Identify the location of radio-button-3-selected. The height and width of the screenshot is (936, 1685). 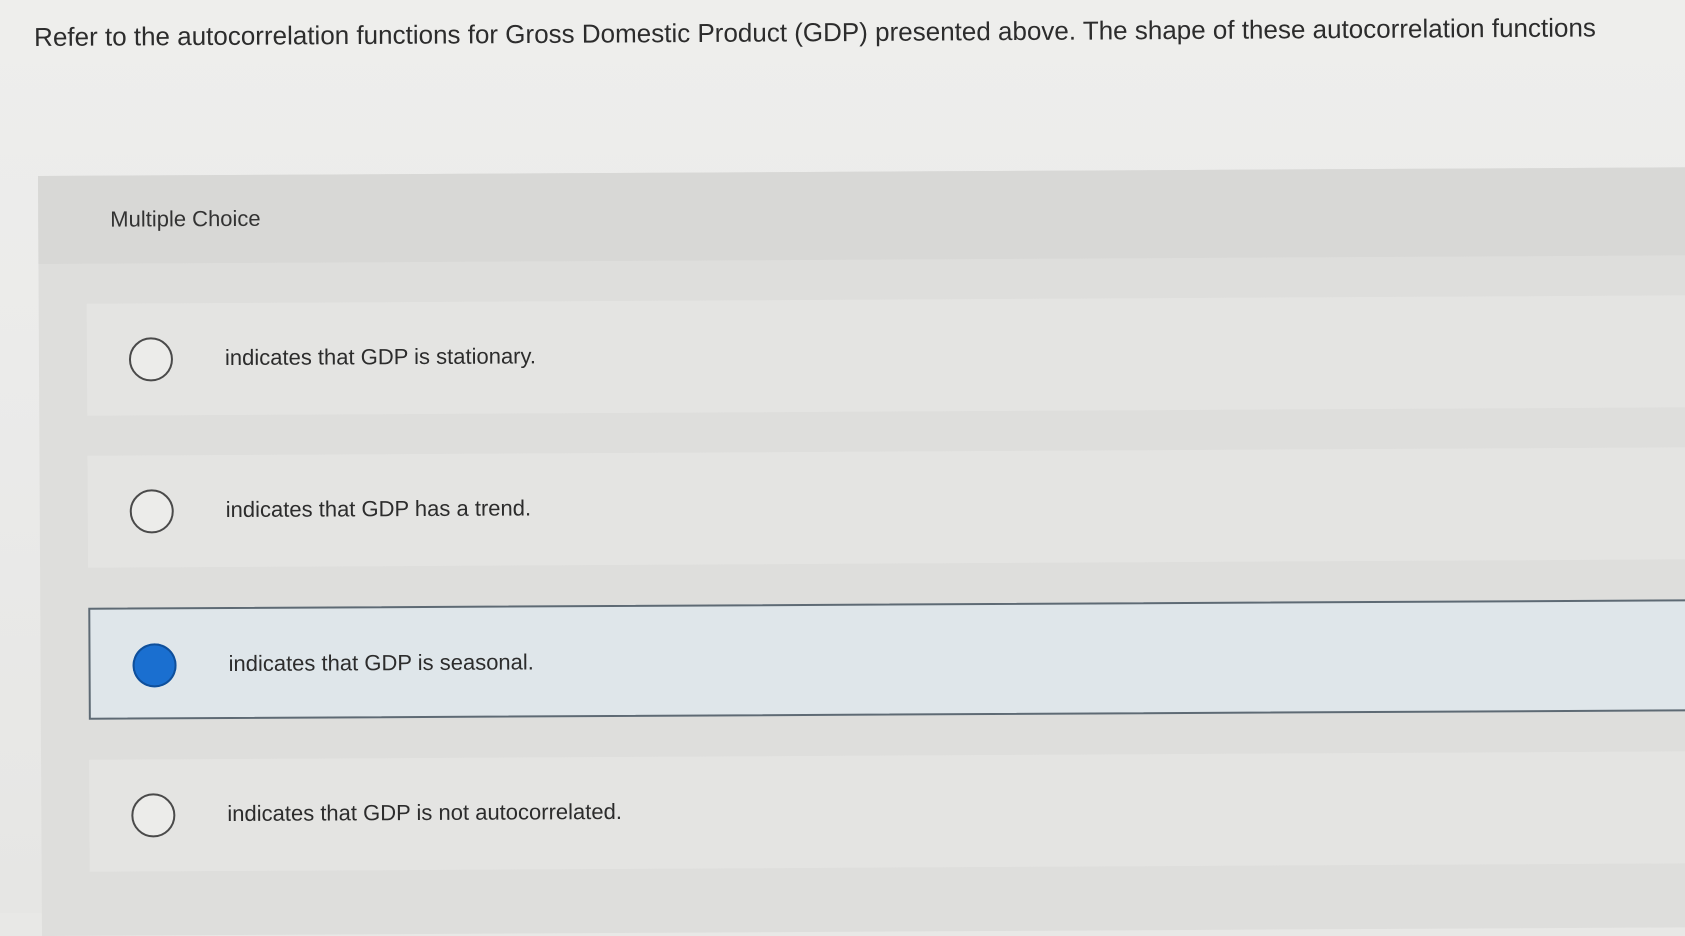
(154, 665).